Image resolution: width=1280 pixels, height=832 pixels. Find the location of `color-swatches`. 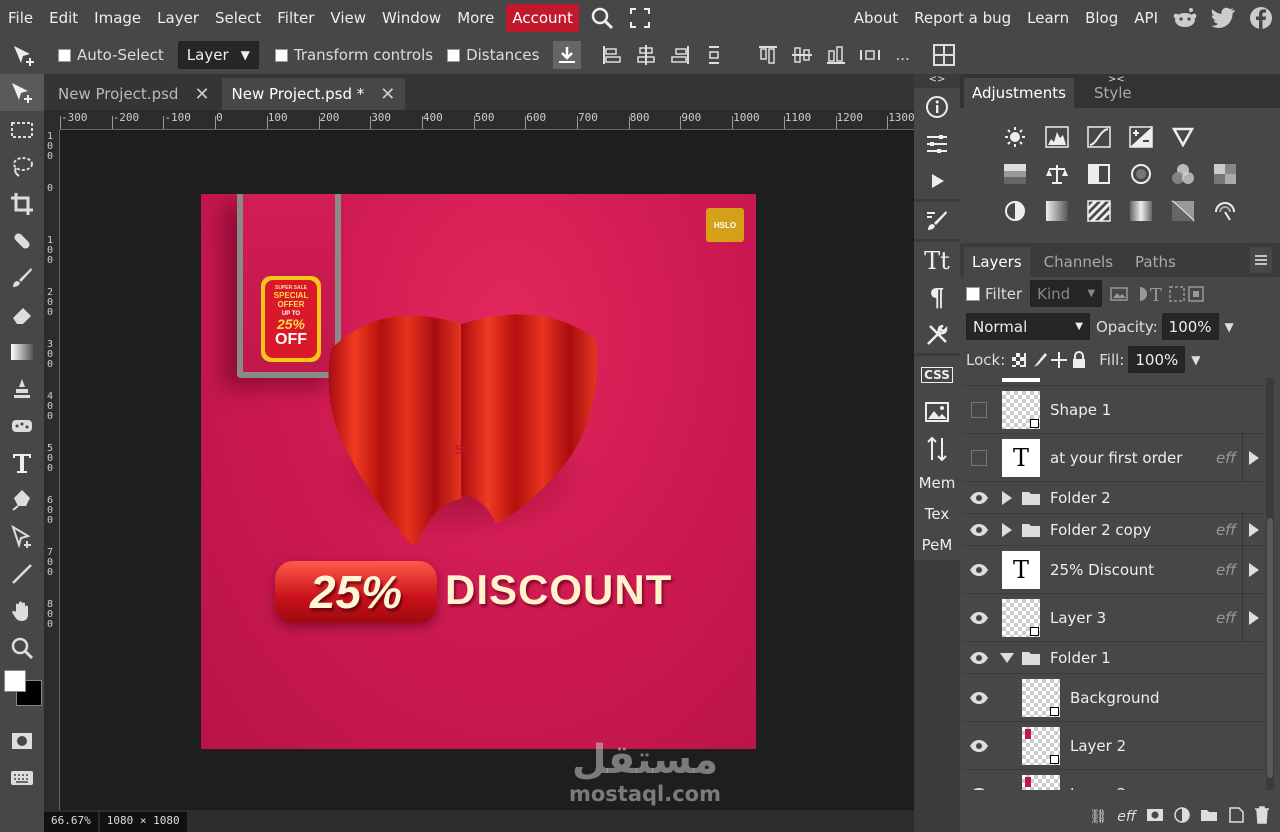

color-swatches is located at coordinates (22, 694).